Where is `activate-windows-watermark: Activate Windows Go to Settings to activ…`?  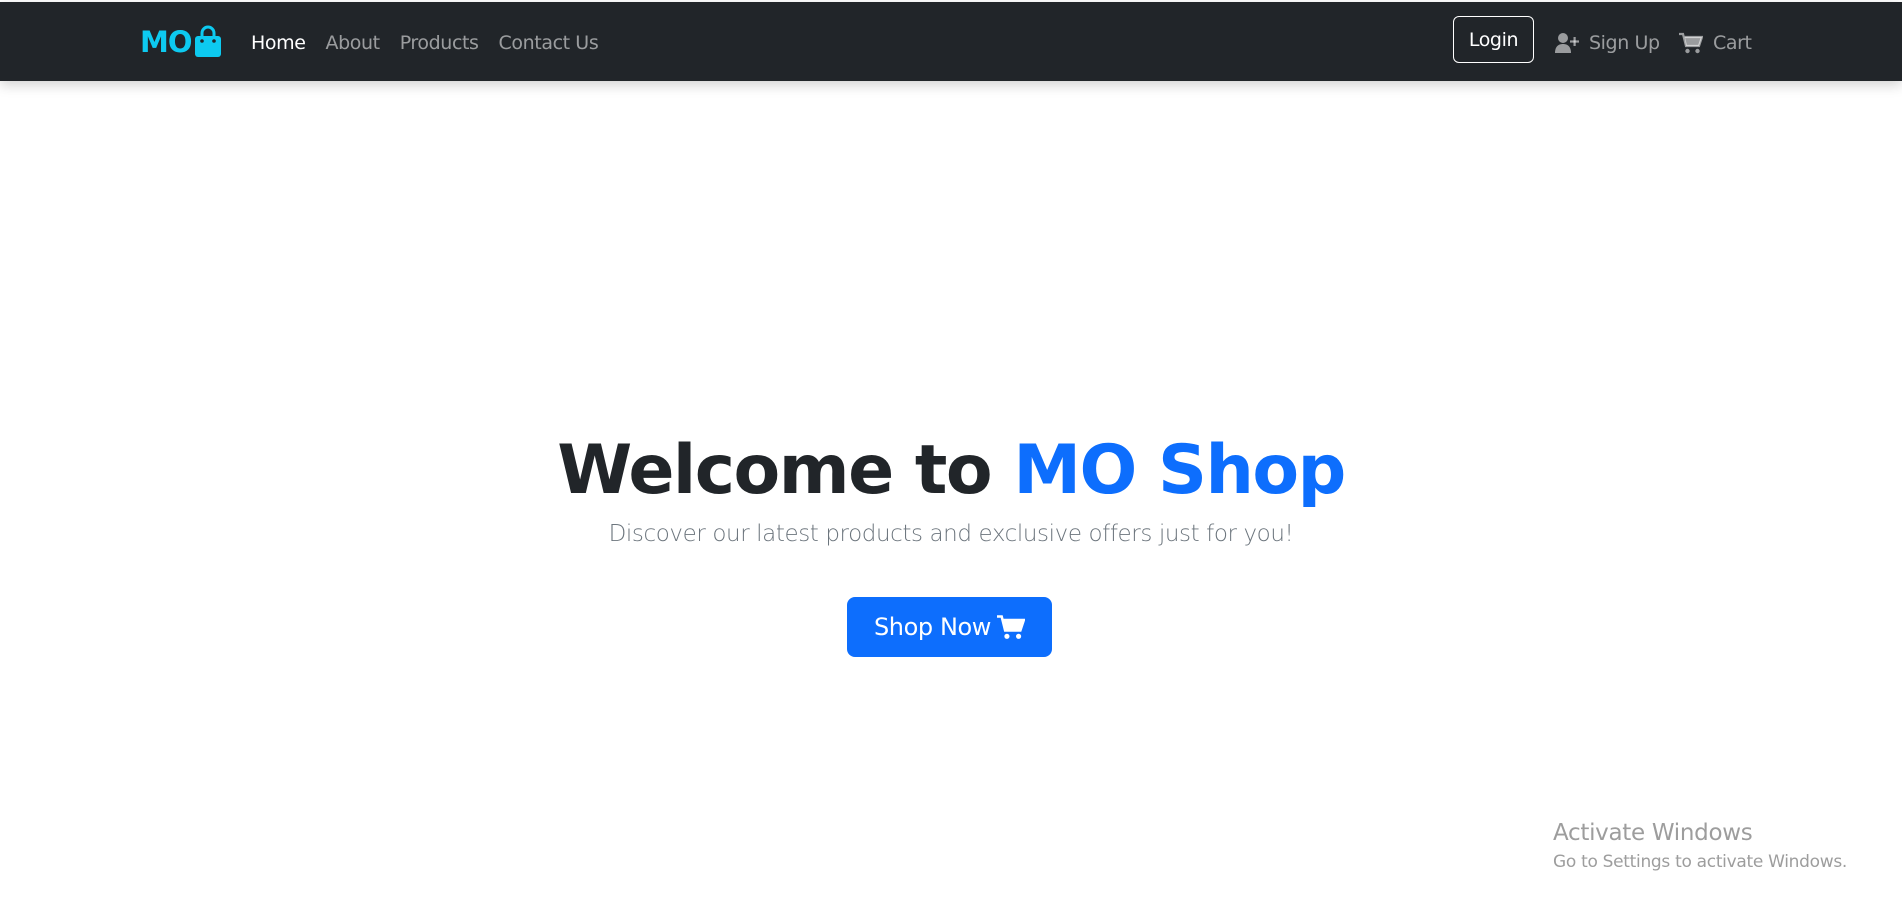
activate-windows-watermark: Activate Windows Go to Settings to activ… is located at coordinates (1723, 846).